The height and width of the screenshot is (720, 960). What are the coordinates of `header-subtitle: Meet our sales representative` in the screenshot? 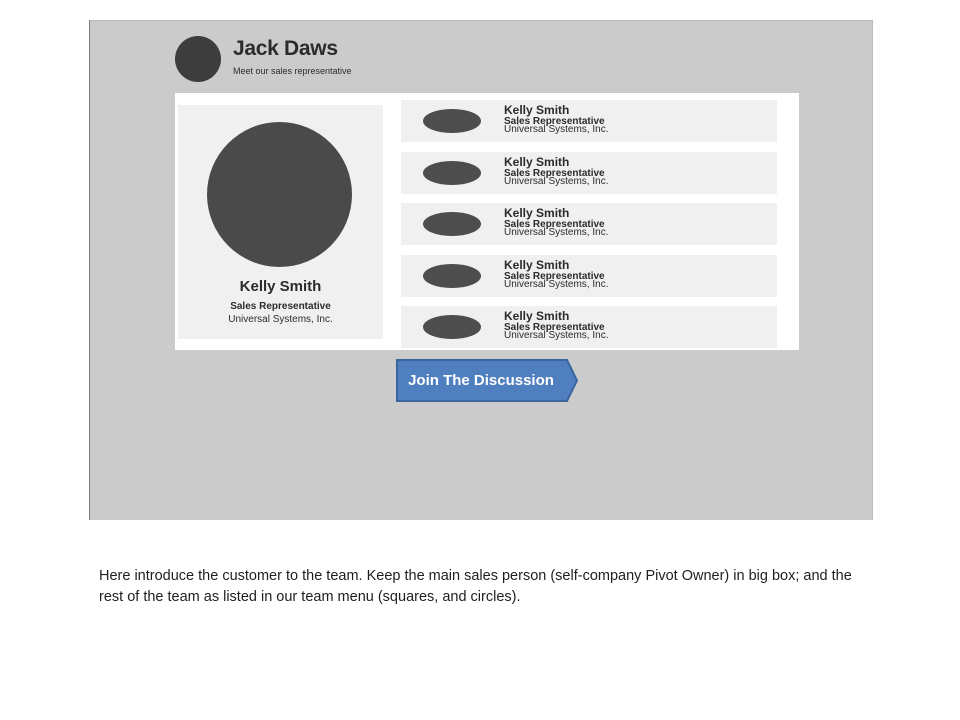 It's located at (292, 71).